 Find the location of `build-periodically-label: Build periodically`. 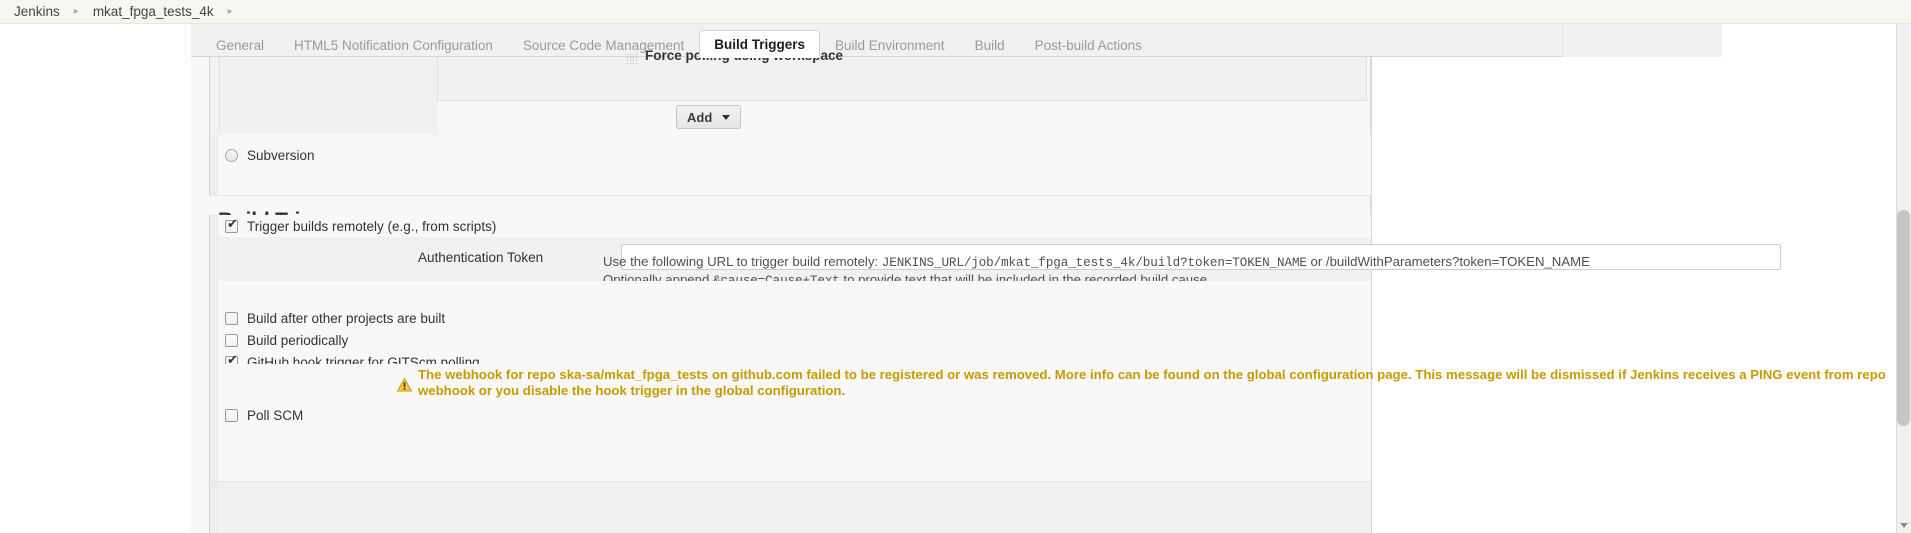

build-periodically-label: Build periodically is located at coordinates (297, 340).